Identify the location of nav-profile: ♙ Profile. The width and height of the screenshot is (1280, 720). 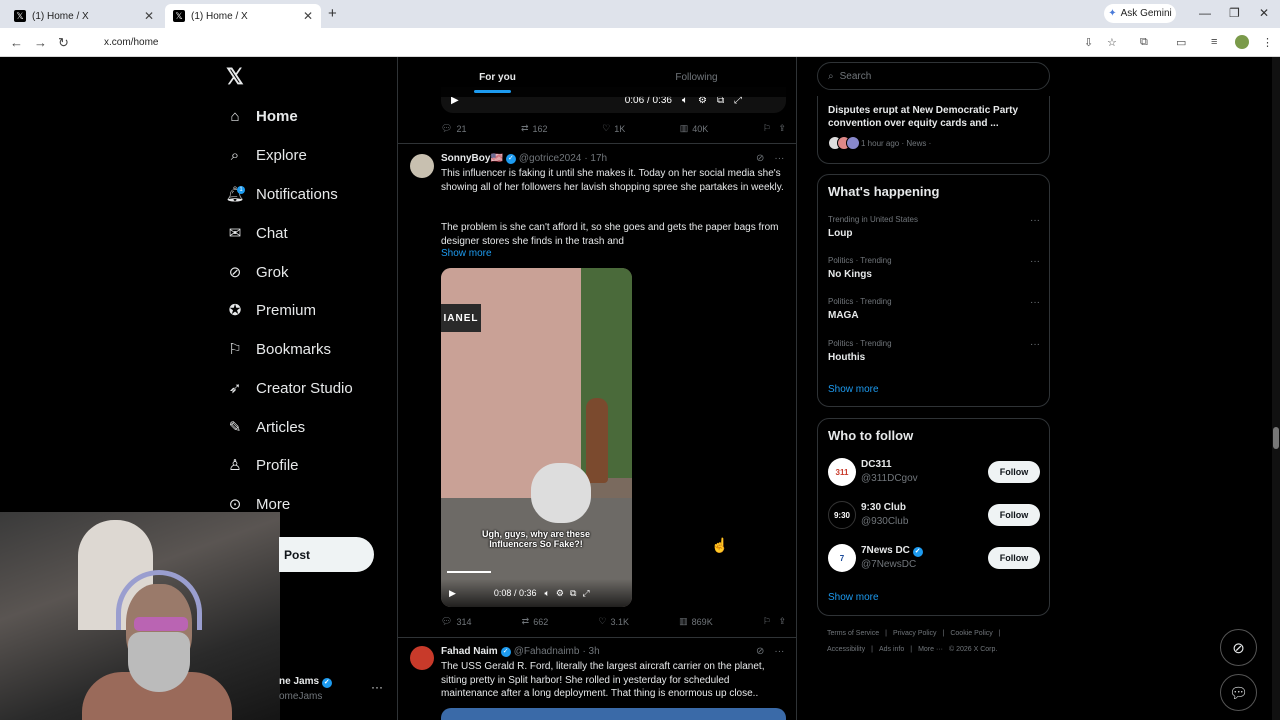
(306, 465).